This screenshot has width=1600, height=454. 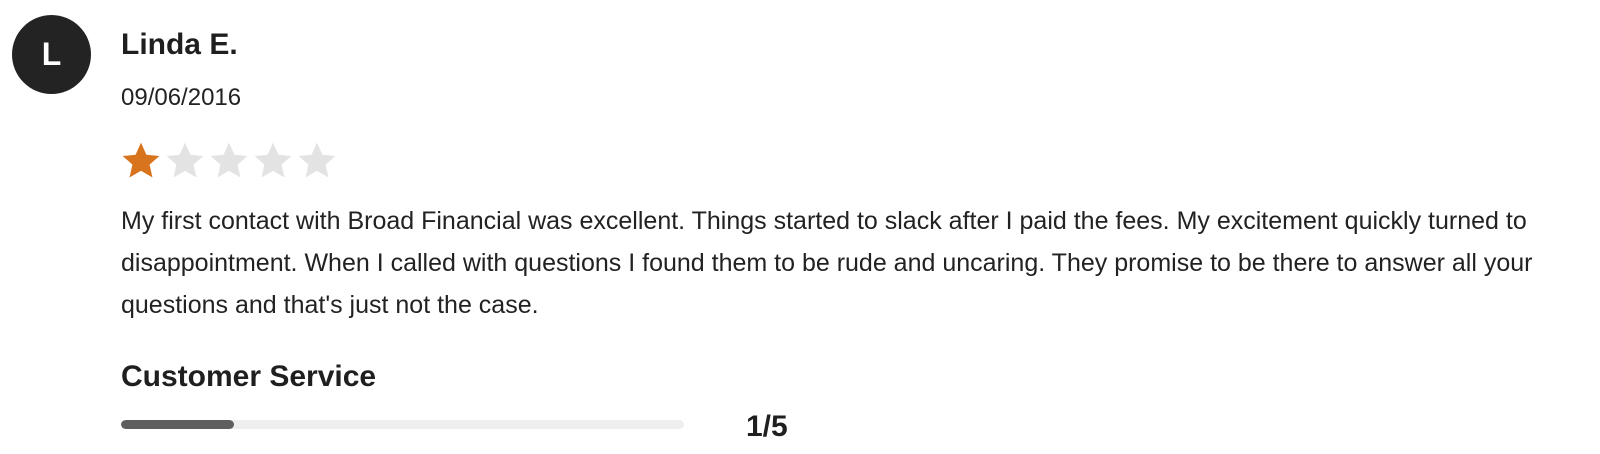 I want to click on avatar-initial: L, so click(x=51, y=54).